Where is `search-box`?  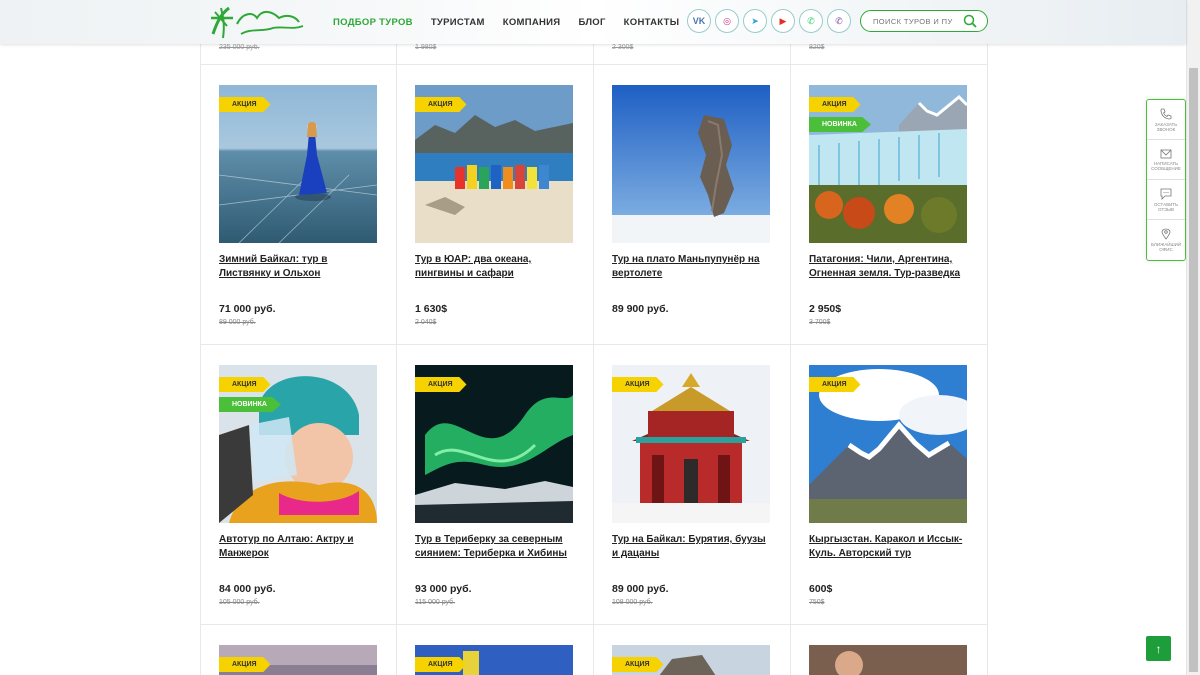 search-box is located at coordinates (924, 21).